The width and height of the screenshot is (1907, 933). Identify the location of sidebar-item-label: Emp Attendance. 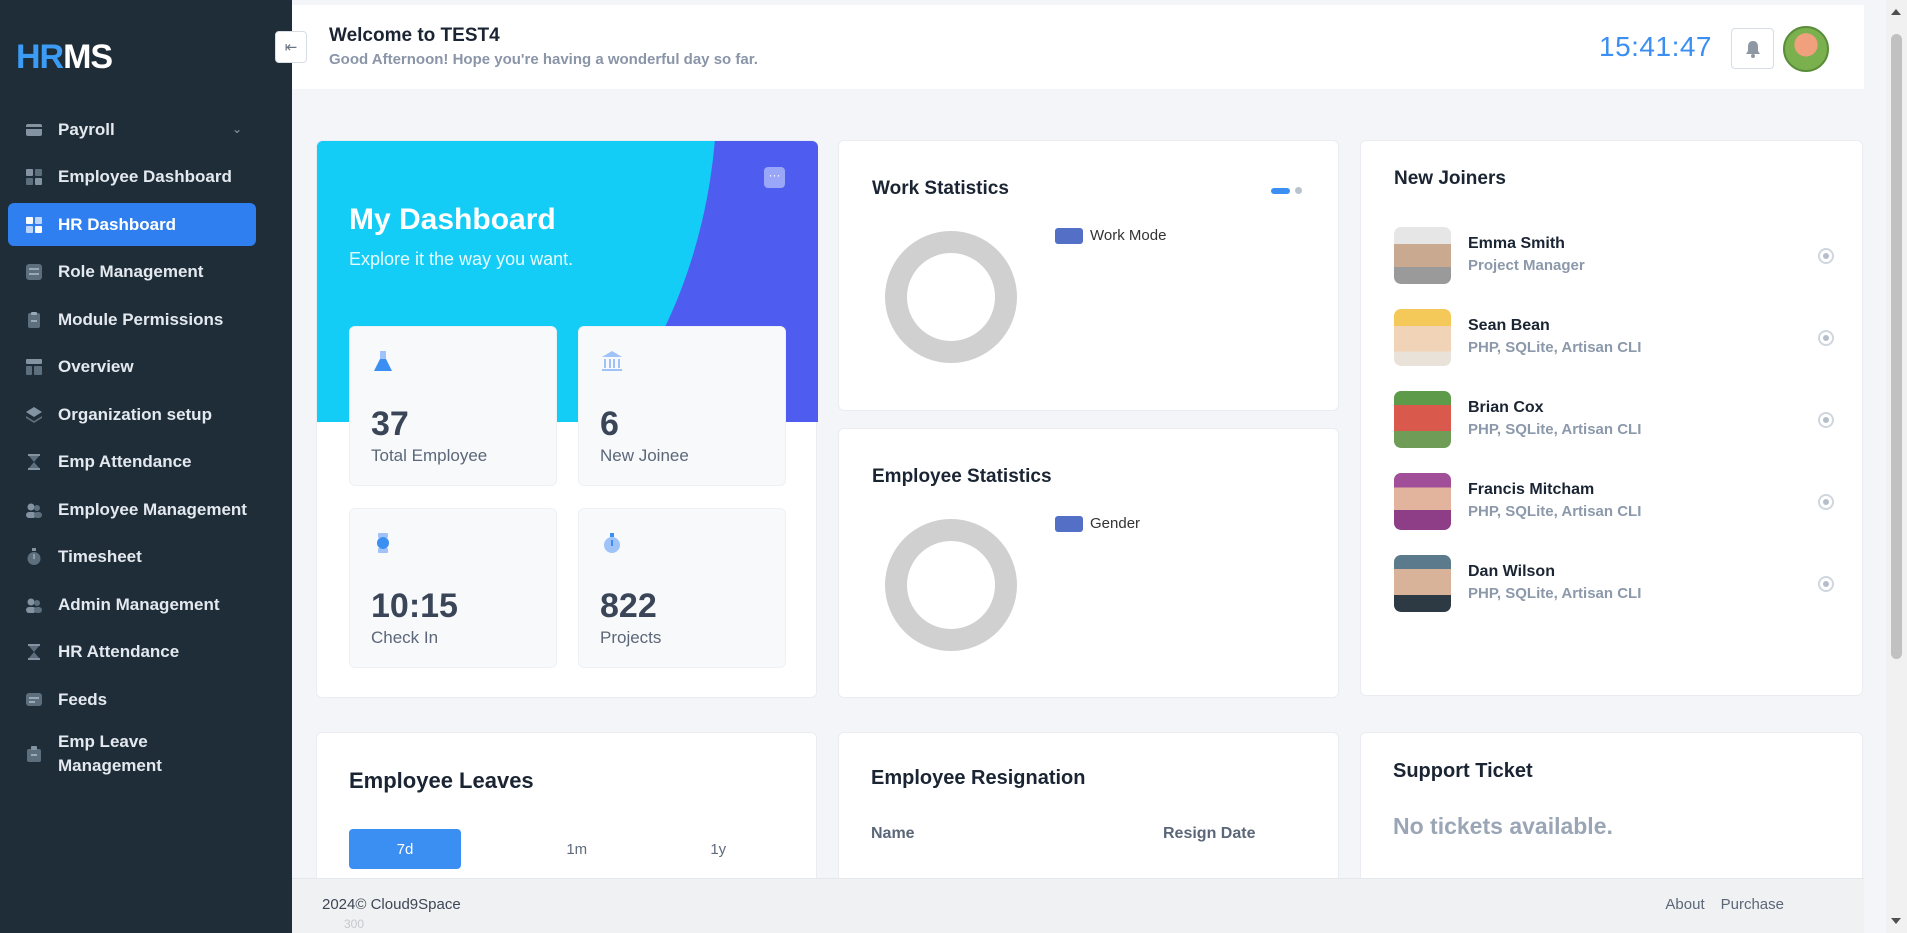
(125, 461).